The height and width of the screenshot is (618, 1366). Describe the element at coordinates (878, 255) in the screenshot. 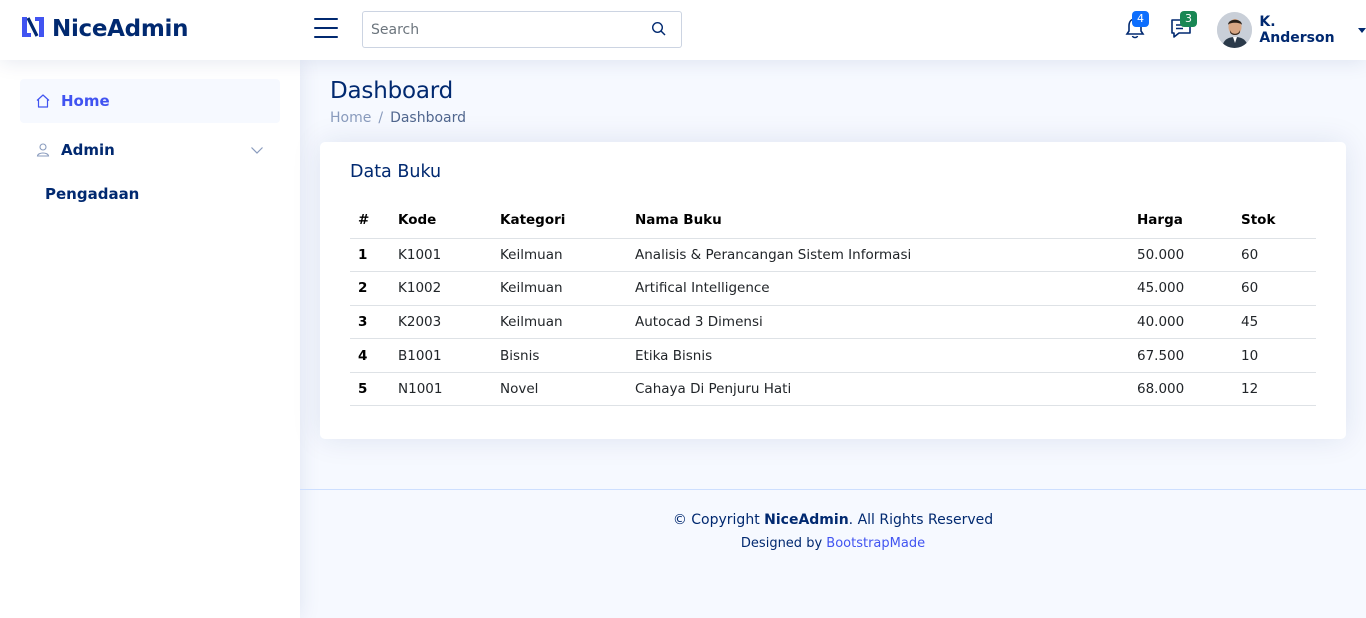

I see `cell-nama-buku: Analisis & Perancangan Sistem Informasi` at that location.